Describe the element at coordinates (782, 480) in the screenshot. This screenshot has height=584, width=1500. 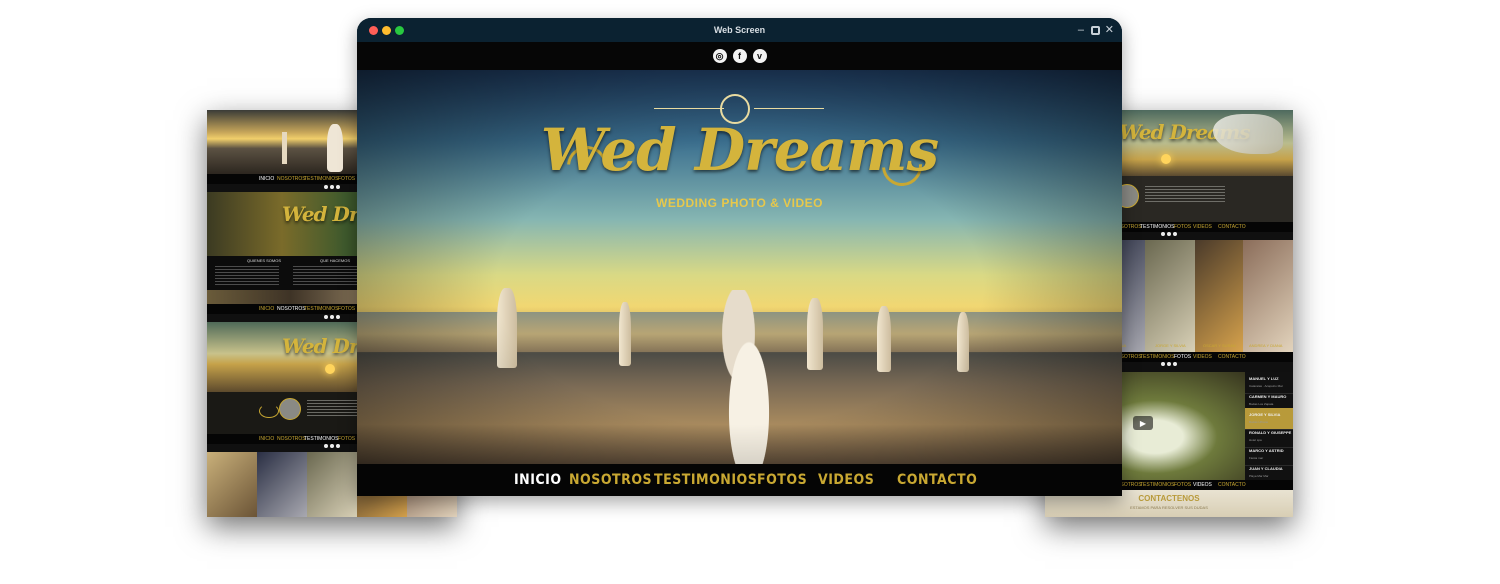
I see `nav-fotos: FOTOS` at that location.